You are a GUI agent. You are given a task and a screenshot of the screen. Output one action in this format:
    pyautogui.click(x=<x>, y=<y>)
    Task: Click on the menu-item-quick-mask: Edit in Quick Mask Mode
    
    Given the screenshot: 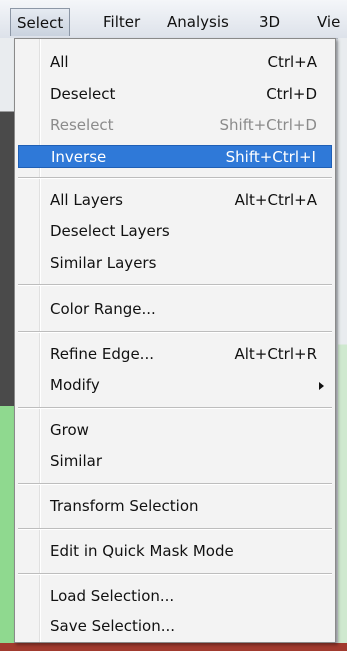 What is the action you would take?
    pyautogui.click(x=175, y=551)
    